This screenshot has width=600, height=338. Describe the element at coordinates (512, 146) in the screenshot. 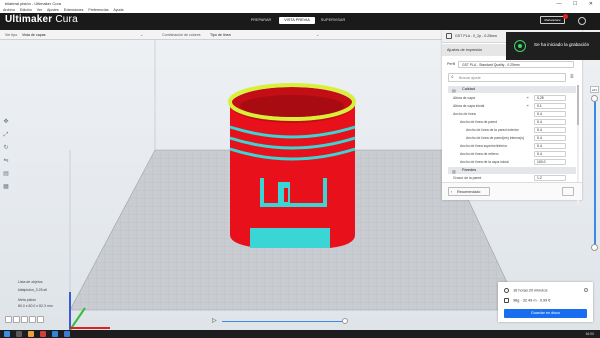

I see `setting-row: Ancho de línea superior/inferior 0.4` at that location.